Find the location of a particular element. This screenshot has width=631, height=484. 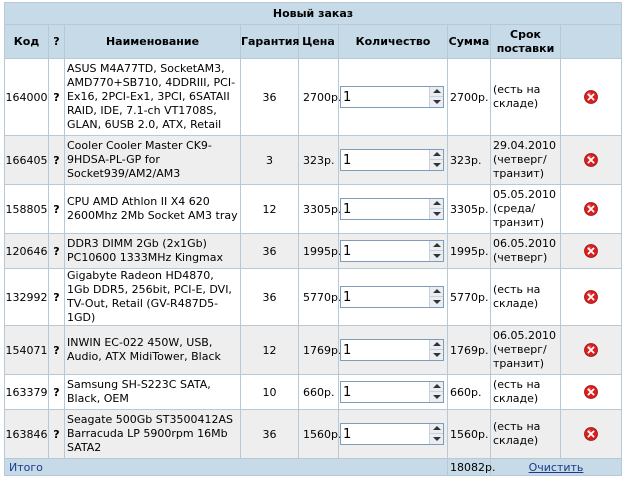

item-price: 323р. is located at coordinates (318, 160).